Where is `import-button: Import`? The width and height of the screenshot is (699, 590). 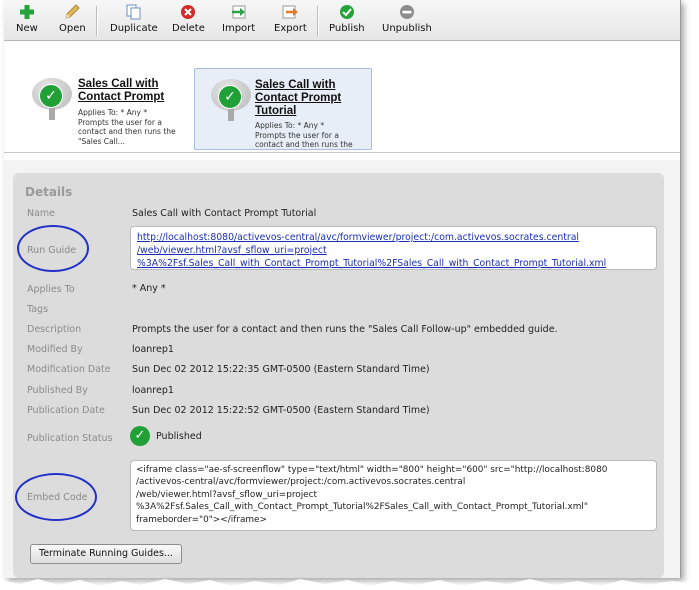 import-button: Import is located at coordinates (238, 19).